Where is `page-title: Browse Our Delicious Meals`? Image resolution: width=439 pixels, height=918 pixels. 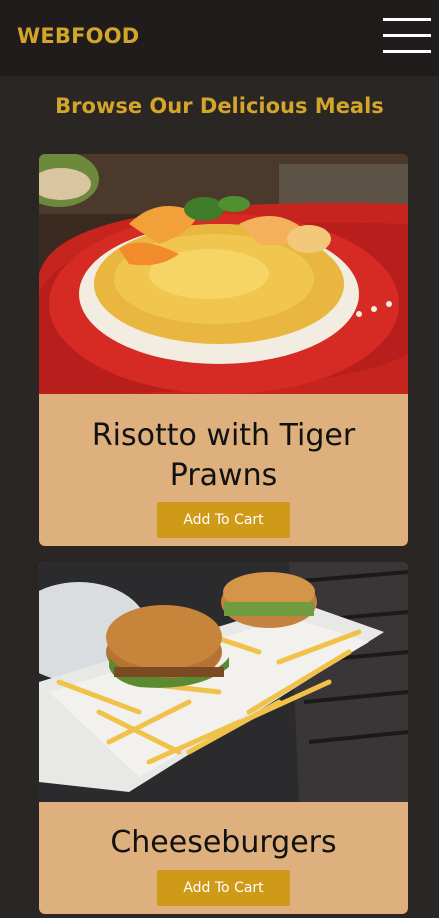 page-title: Browse Our Delicious Meals is located at coordinates (219, 106).